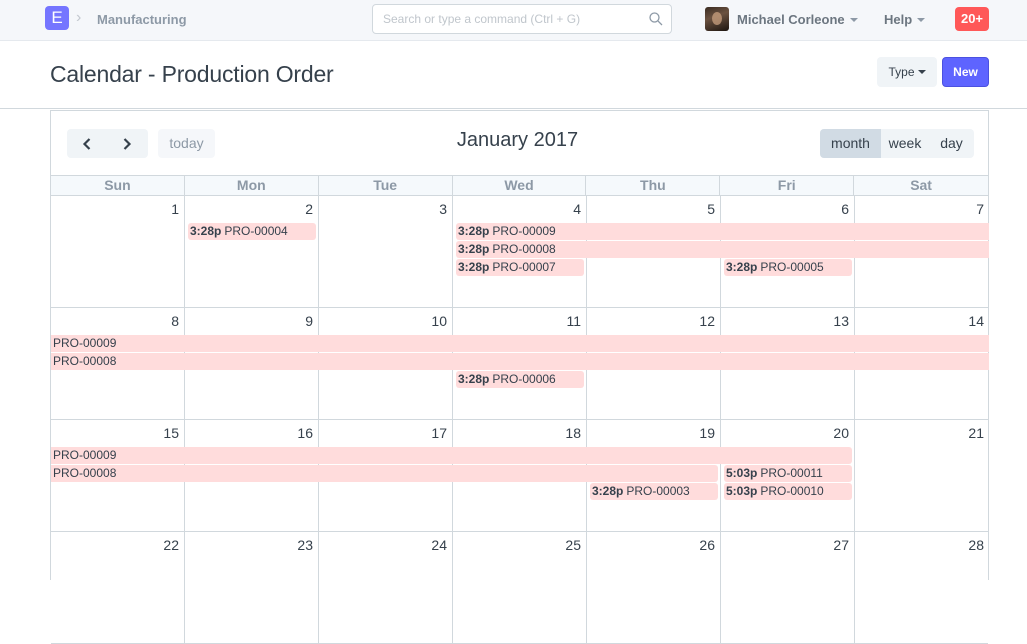  I want to click on user-menu: Michael Corleone, so click(797, 19).